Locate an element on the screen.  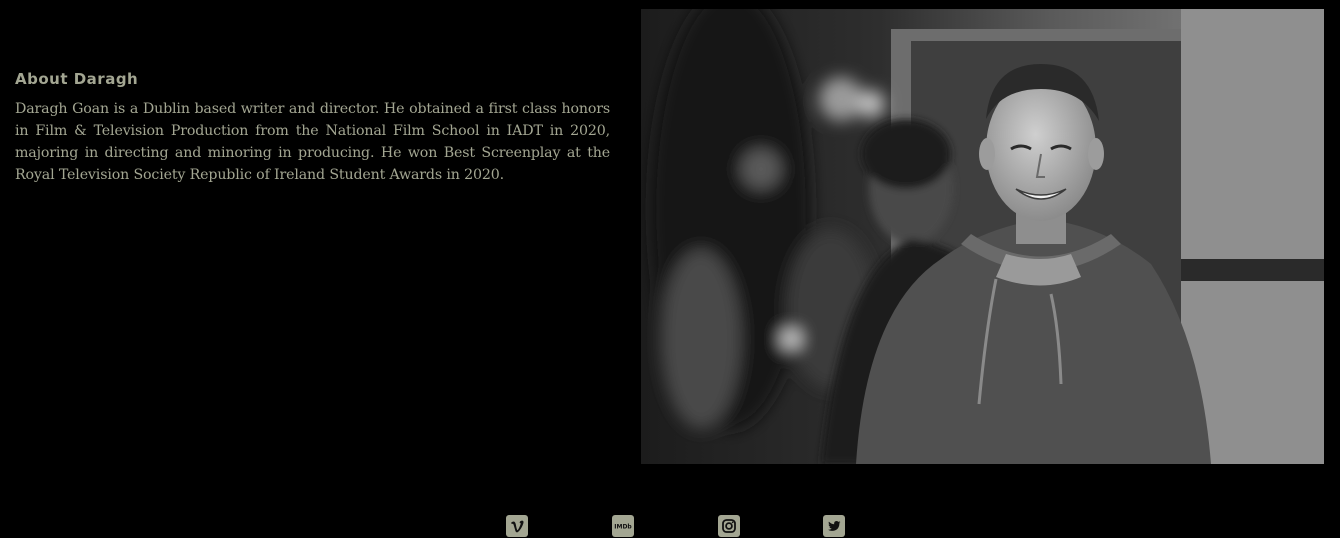
imdb-icon: IMDb is located at coordinates (623, 527).